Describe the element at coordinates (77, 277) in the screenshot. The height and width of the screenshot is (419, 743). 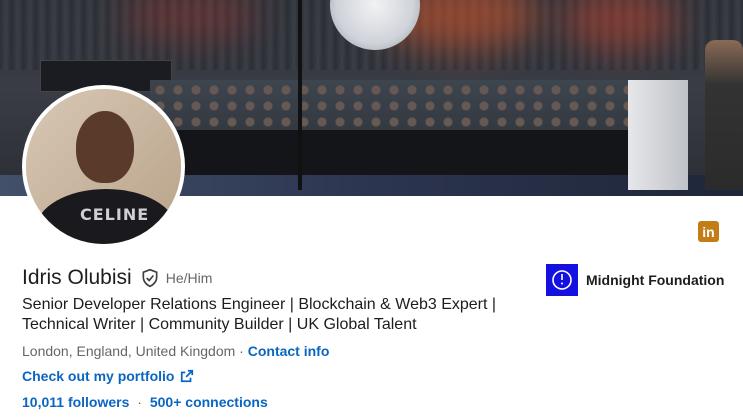
I see `profile-name: Idris Olubisi` at that location.